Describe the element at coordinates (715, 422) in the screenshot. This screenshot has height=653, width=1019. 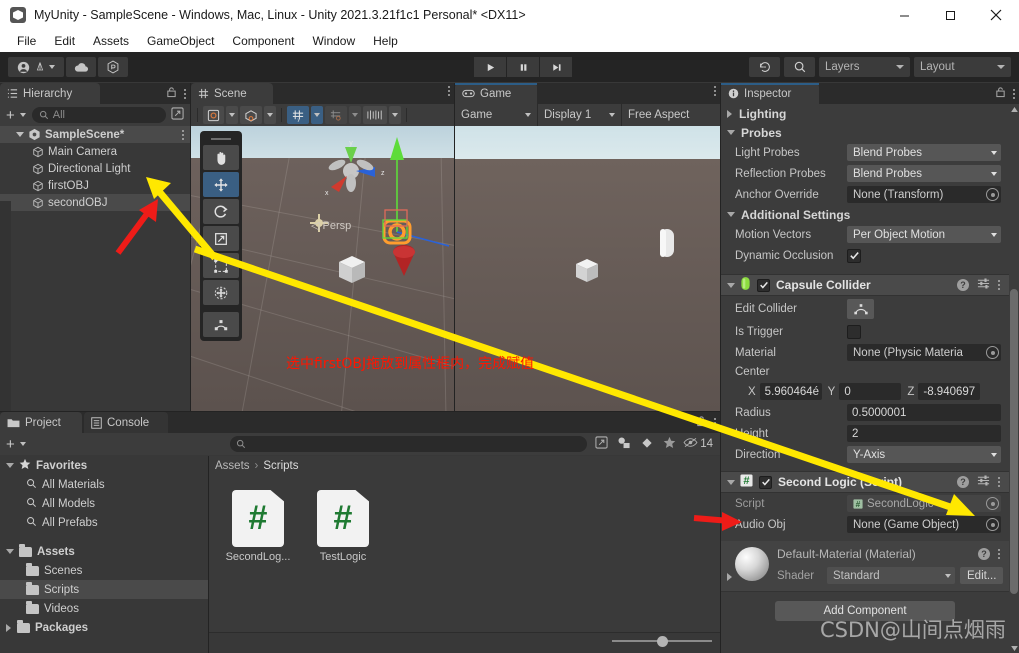
I see `project-menu-icon` at that location.